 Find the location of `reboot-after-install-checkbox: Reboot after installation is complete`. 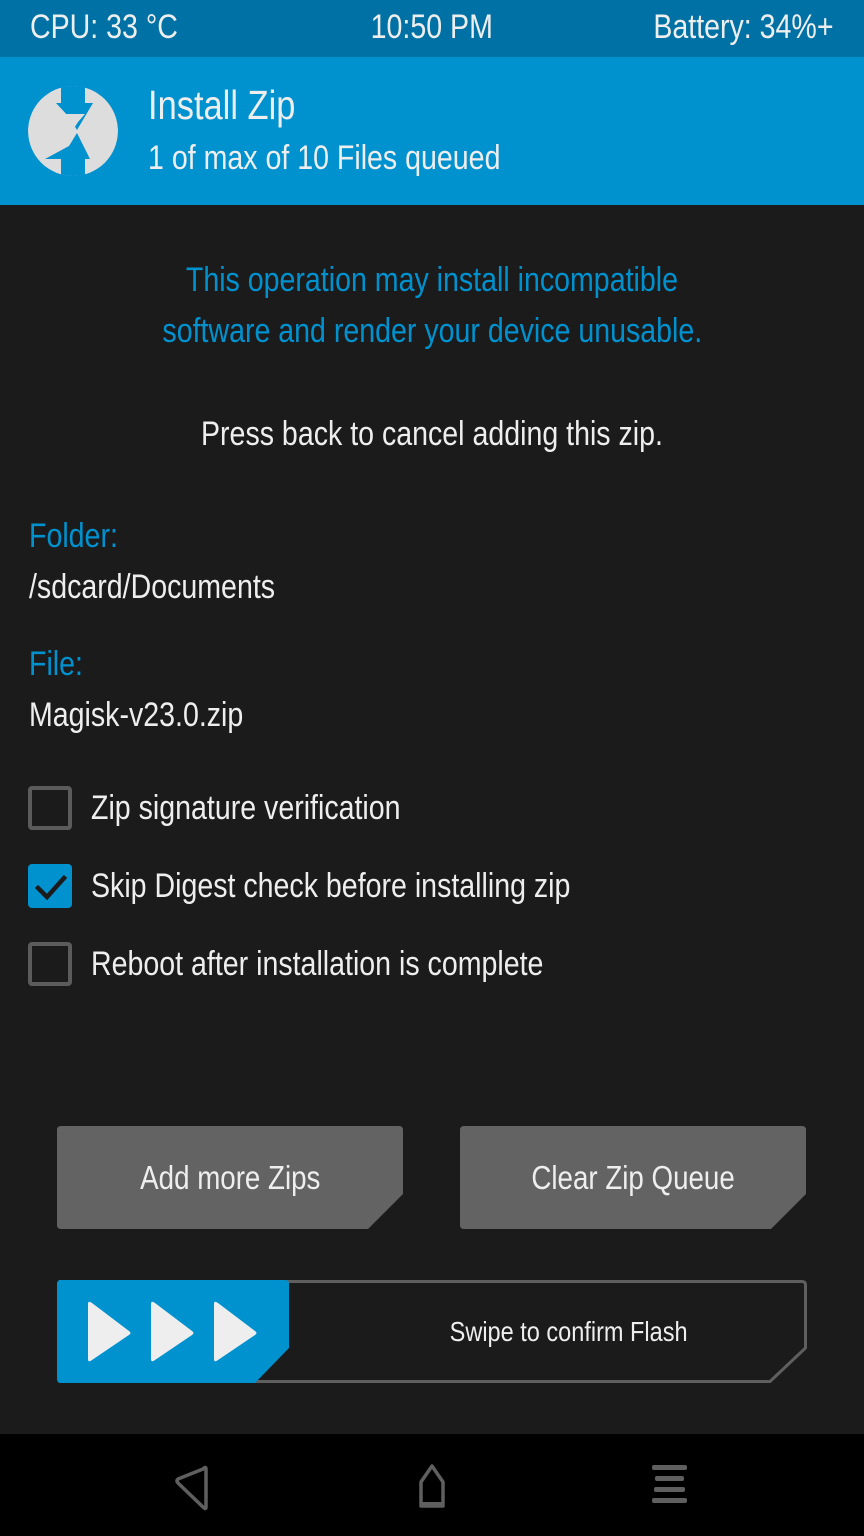

reboot-after-install-checkbox: Reboot after installation is complete is located at coordinates (378, 964).